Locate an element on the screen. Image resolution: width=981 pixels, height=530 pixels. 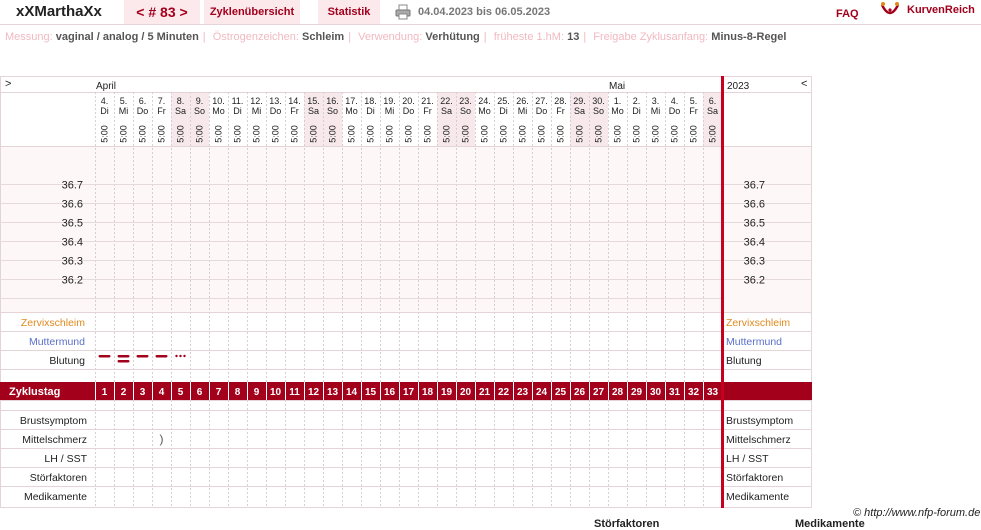
day-date: 23. is located at coordinates (465, 101).